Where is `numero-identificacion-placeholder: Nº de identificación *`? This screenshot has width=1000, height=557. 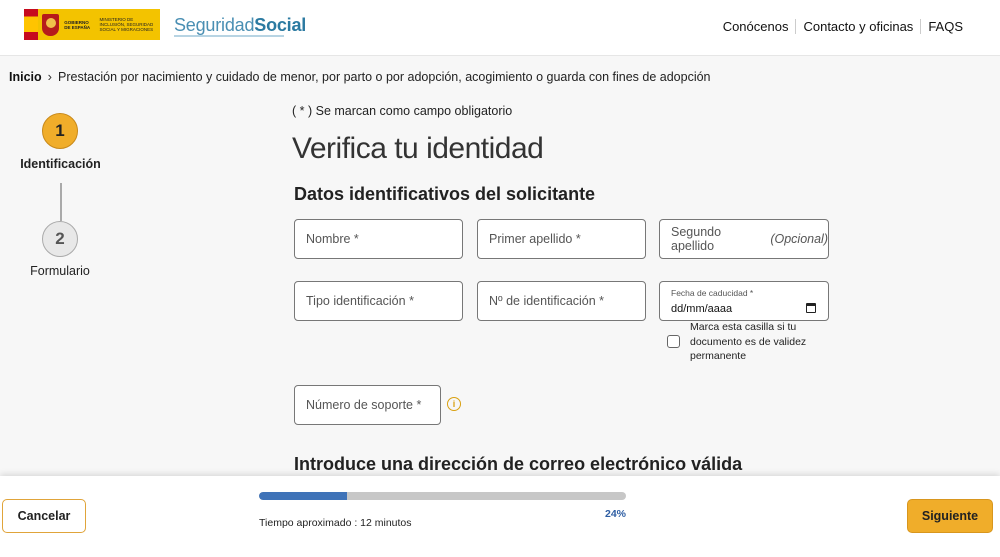 numero-identificacion-placeholder: Nº de identificación * is located at coordinates (547, 301).